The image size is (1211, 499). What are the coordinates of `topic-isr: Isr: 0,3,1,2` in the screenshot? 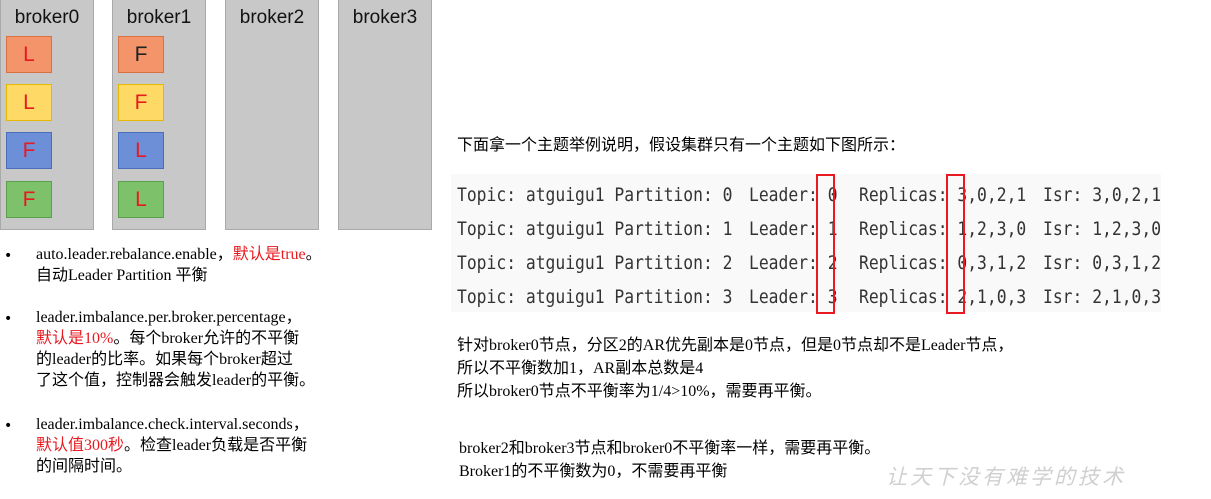 It's located at (1102, 263).